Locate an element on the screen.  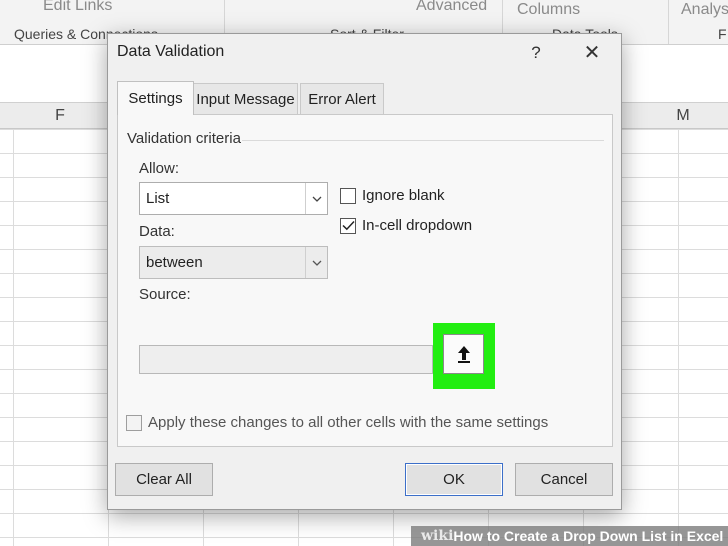
watermark-brand: wiki is located at coordinates (437, 536).